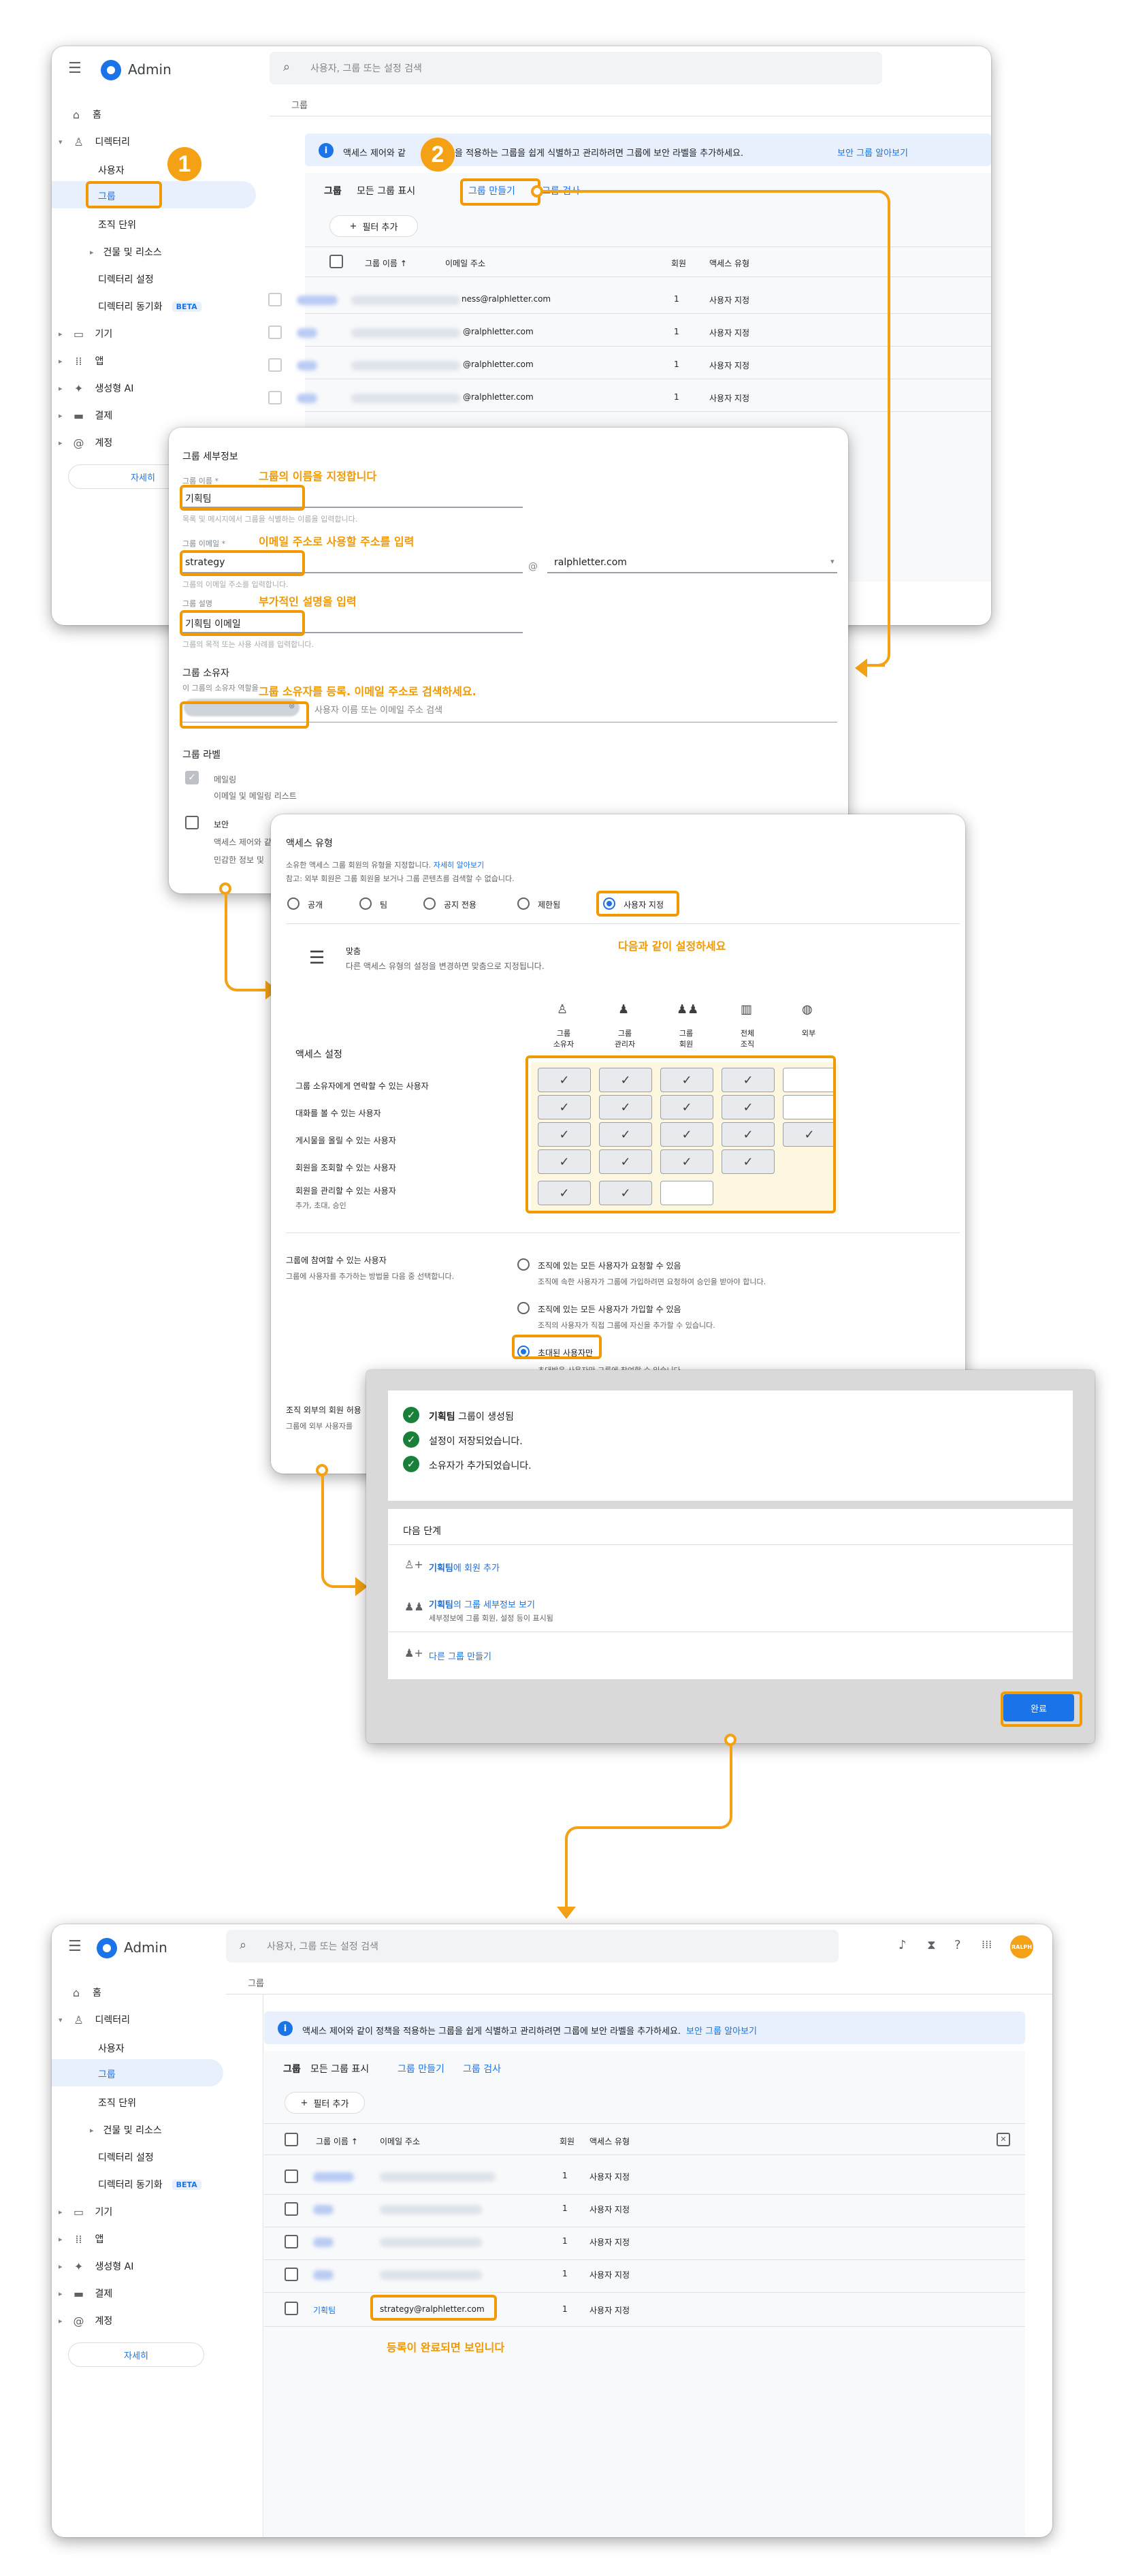  Describe the element at coordinates (464, 1567) in the screenshot. I see `add-member-link: 기획팀에 회원 추가` at that location.